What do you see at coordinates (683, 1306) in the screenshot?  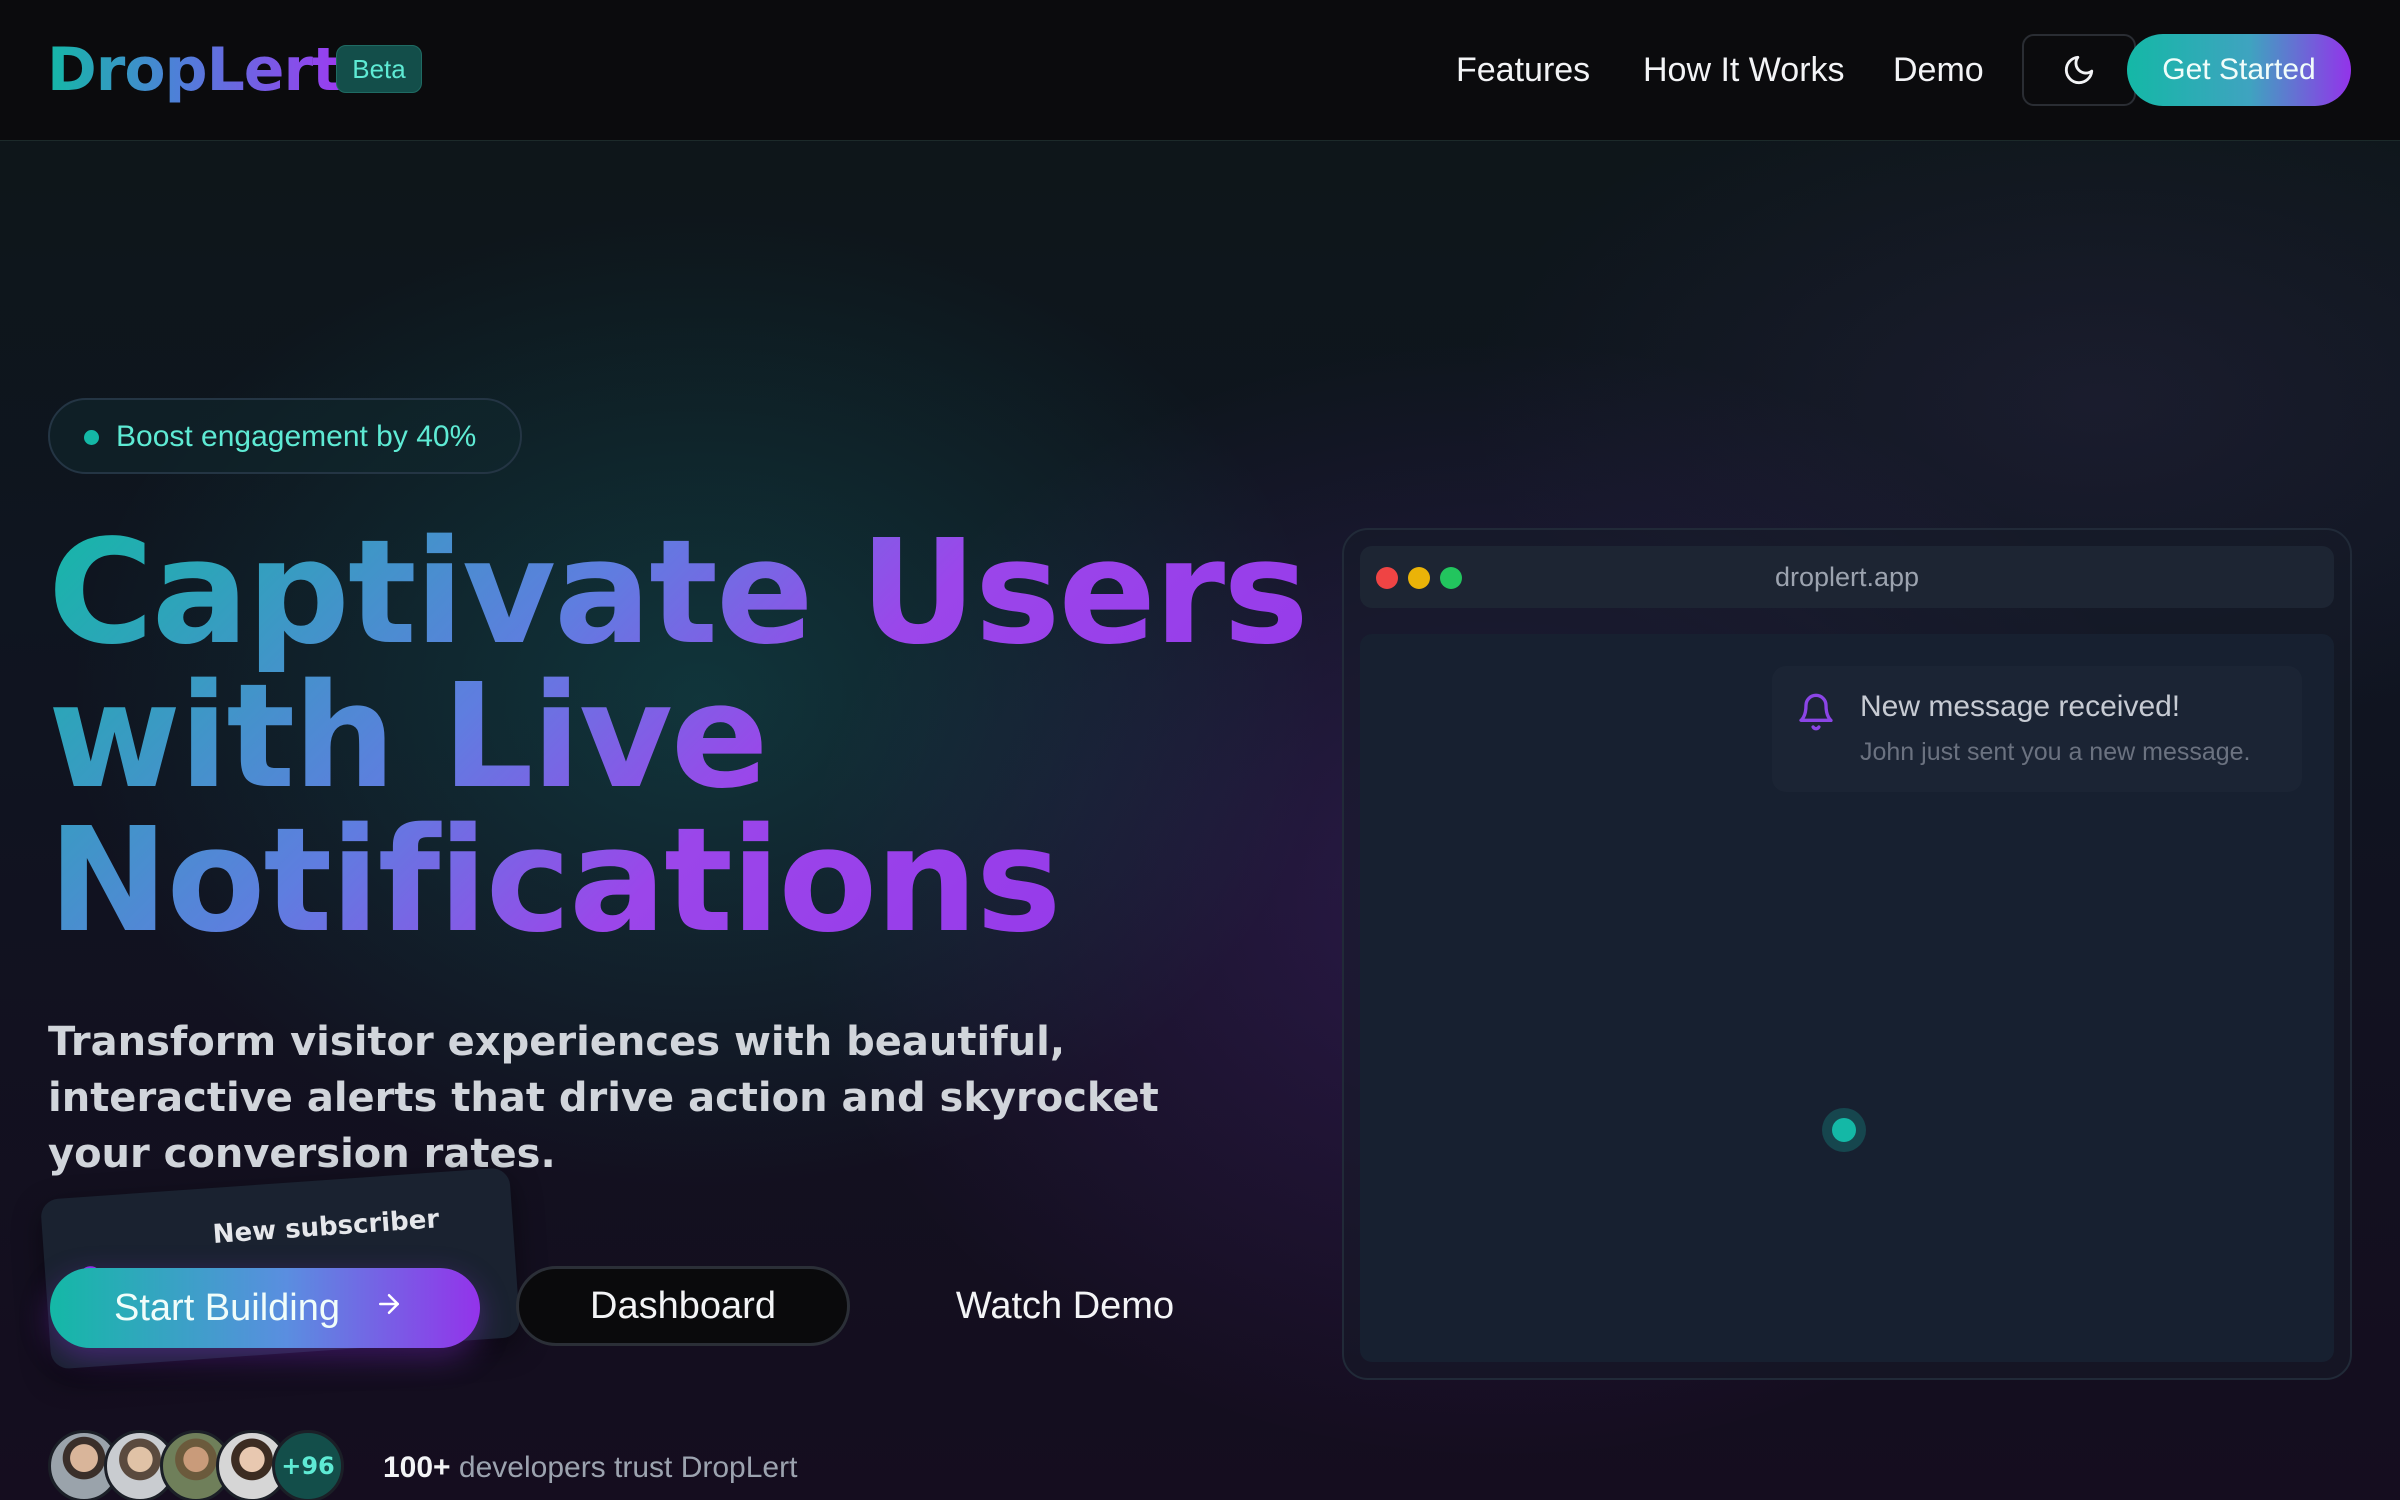 I see `dashboard-button: Dashboard` at bounding box center [683, 1306].